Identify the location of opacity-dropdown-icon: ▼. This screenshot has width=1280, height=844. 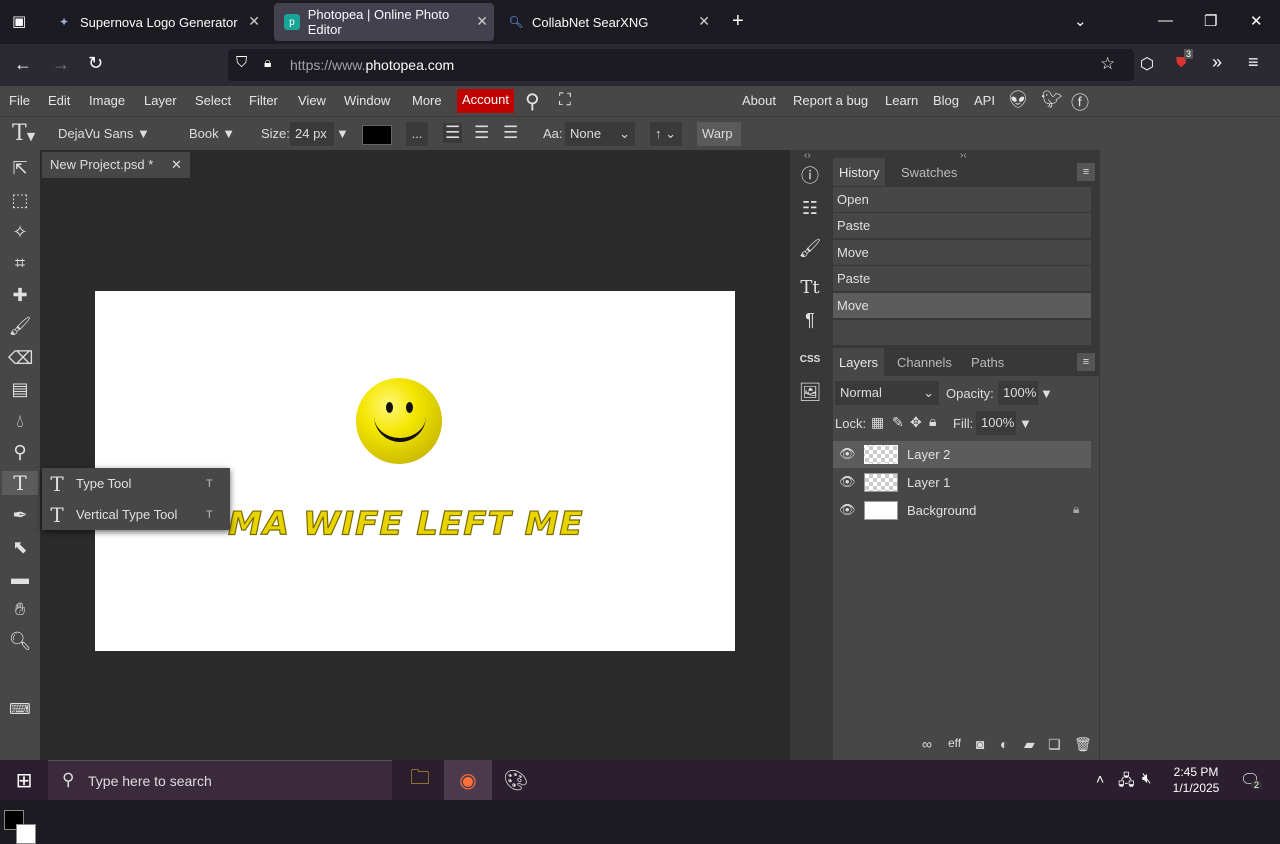
(1046, 393).